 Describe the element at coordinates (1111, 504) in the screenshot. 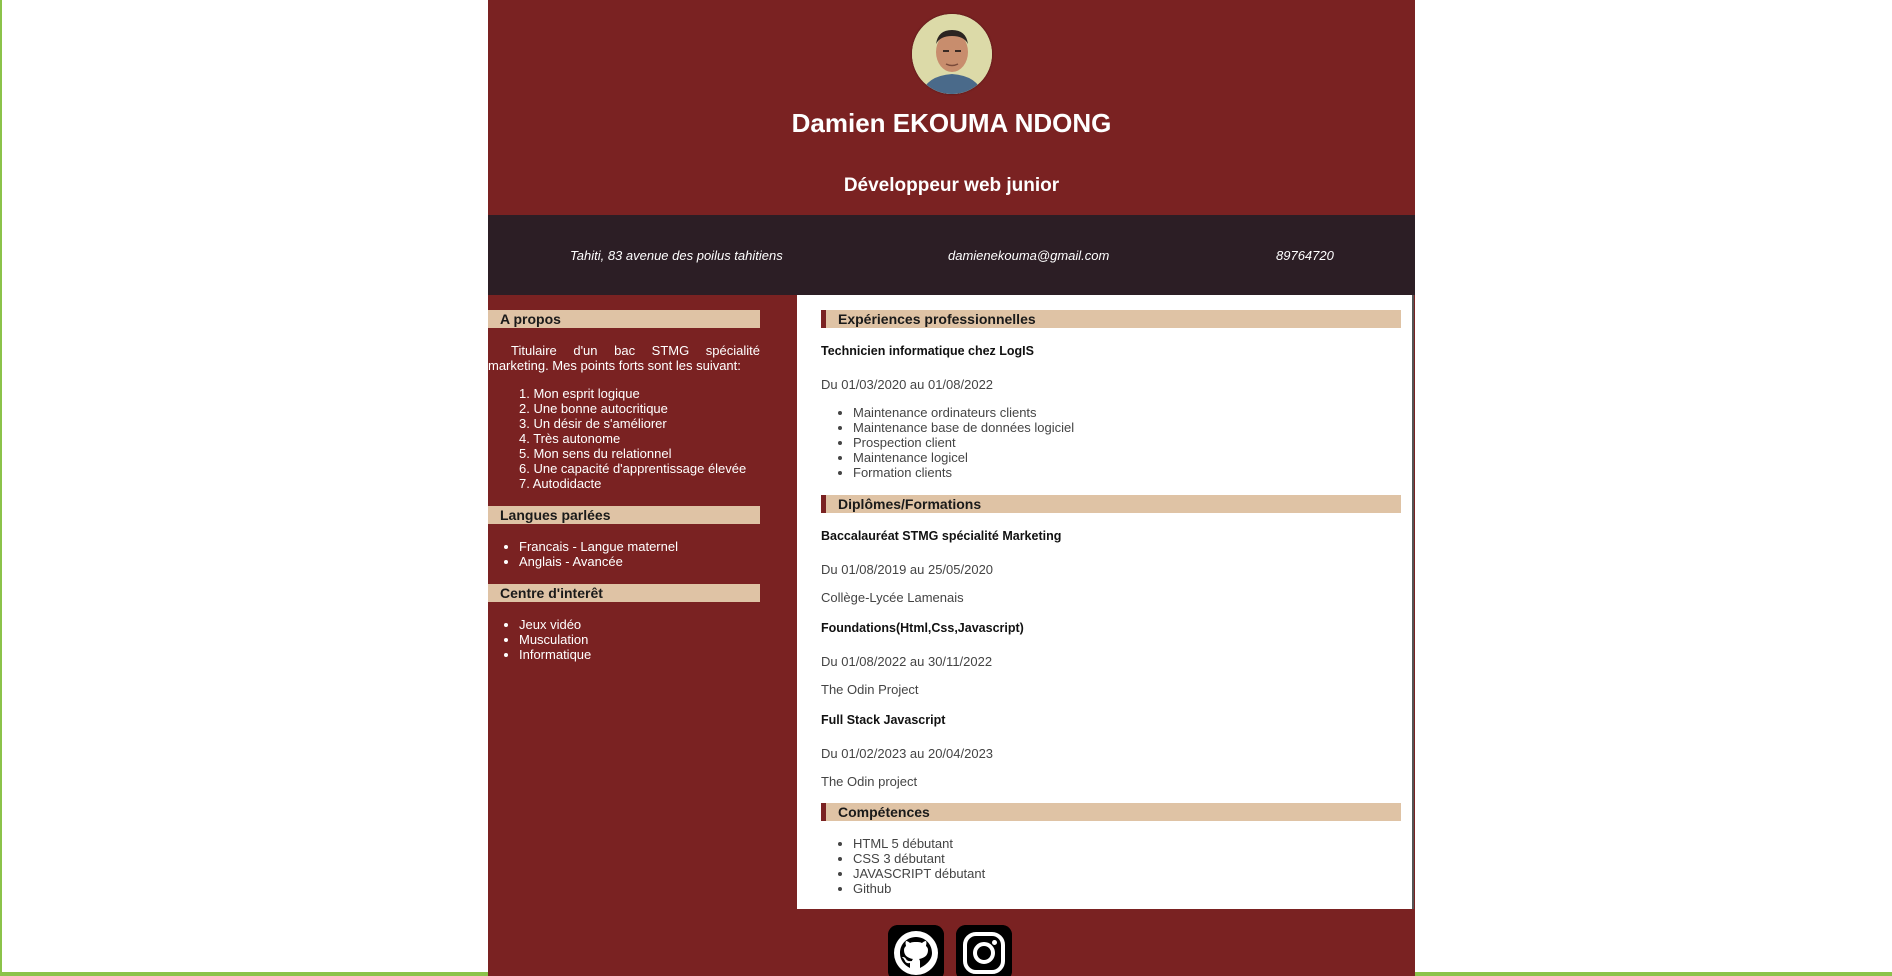

I see `education-heading: Diplômes/Formations` at that location.